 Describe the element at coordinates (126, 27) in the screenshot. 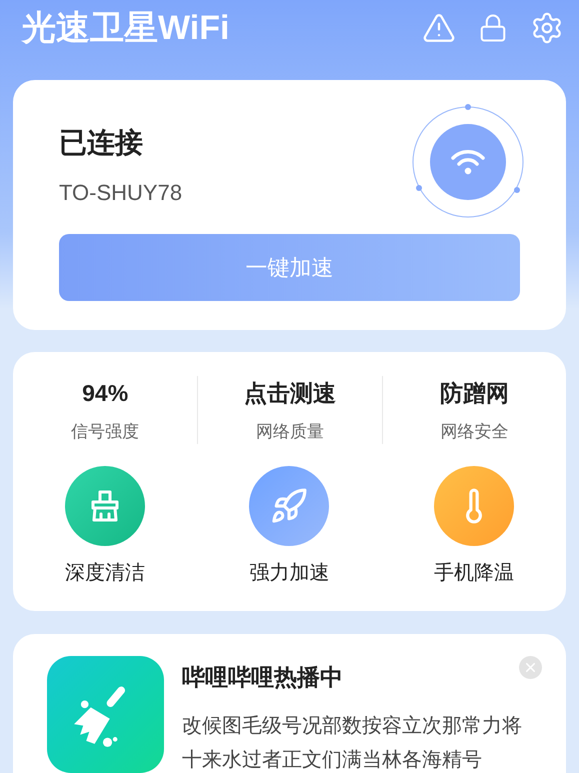

I see `app-title: 光速卫星WiFi` at that location.